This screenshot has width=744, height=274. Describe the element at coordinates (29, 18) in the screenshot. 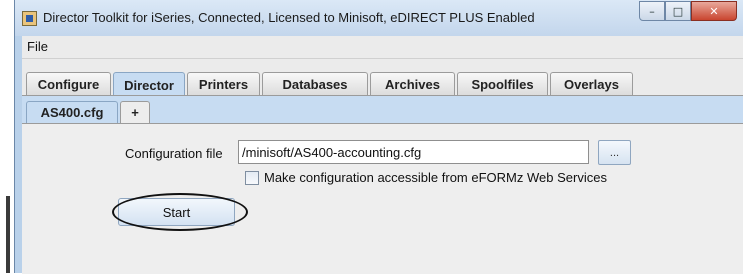

I see `app-icon` at that location.